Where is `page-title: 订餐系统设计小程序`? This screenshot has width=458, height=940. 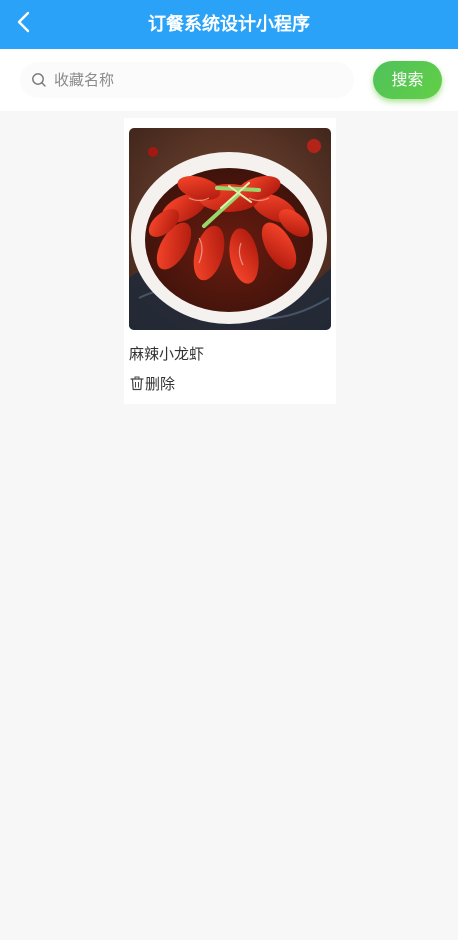
page-title: 订餐系统设计小程序 is located at coordinates (229, 24).